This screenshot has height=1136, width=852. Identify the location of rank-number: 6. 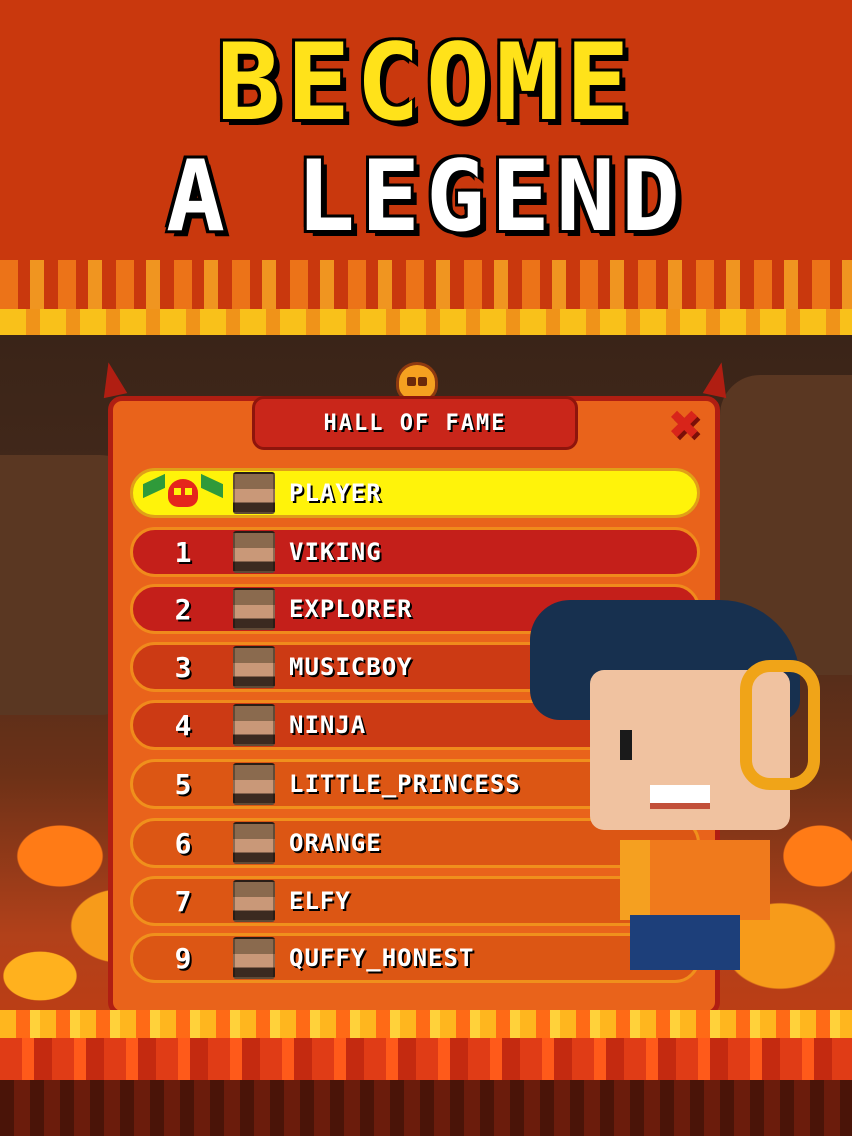
(183, 843).